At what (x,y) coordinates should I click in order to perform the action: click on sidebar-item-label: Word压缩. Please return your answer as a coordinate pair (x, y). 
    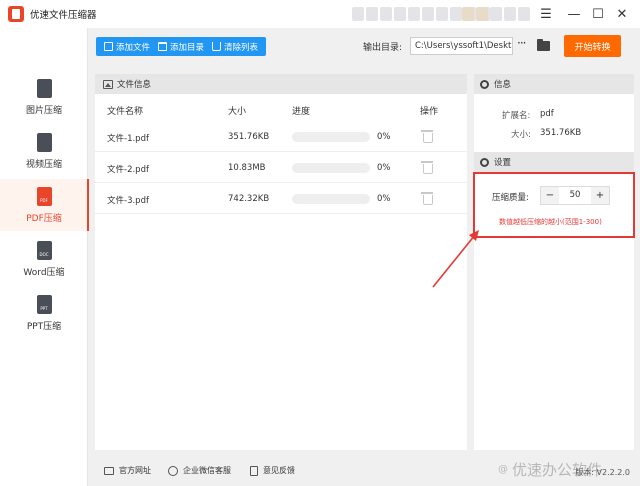
    Looking at the image, I should click on (44, 272).